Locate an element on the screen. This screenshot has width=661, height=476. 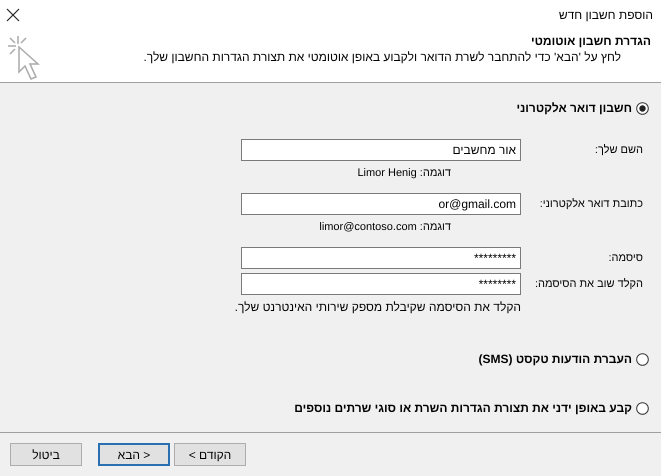
input-field: ********* is located at coordinates (381, 258).